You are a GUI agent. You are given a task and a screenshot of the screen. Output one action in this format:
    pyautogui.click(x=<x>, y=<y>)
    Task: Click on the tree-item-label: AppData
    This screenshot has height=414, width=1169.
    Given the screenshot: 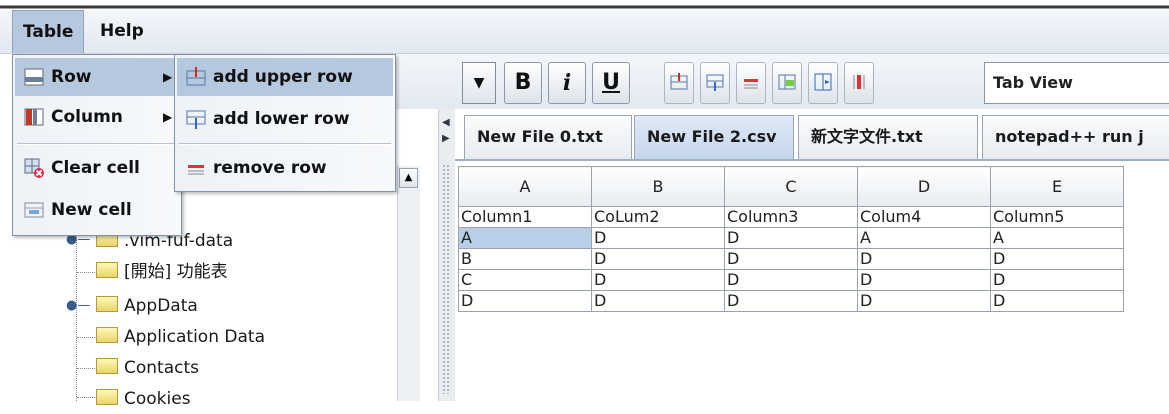 What is the action you would take?
    pyautogui.click(x=161, y=306)
    